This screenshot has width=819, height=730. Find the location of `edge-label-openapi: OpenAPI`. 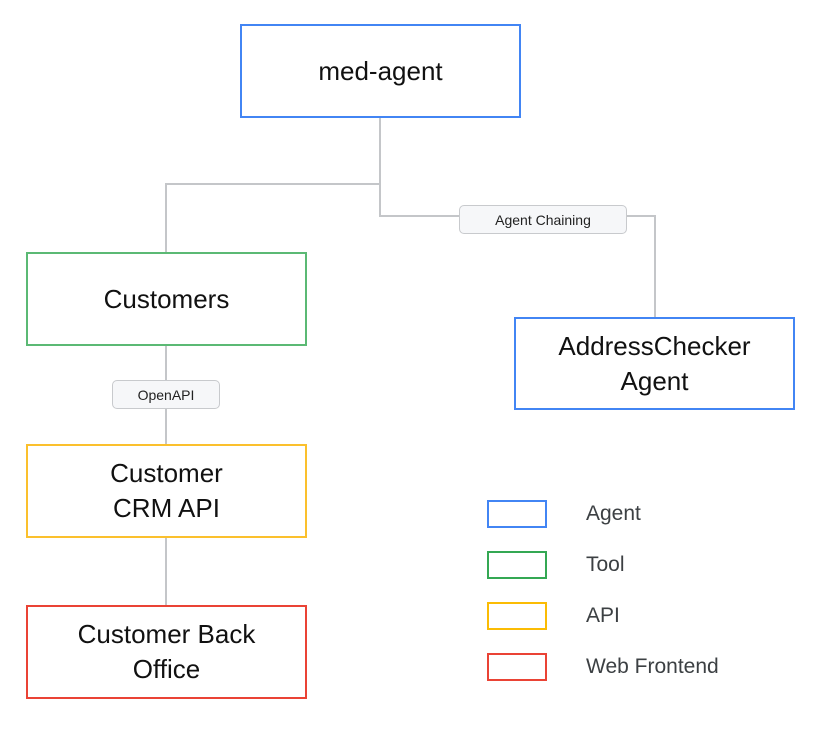

edge-label-openapi: OpenAPI is located at coordinates (166, 394).